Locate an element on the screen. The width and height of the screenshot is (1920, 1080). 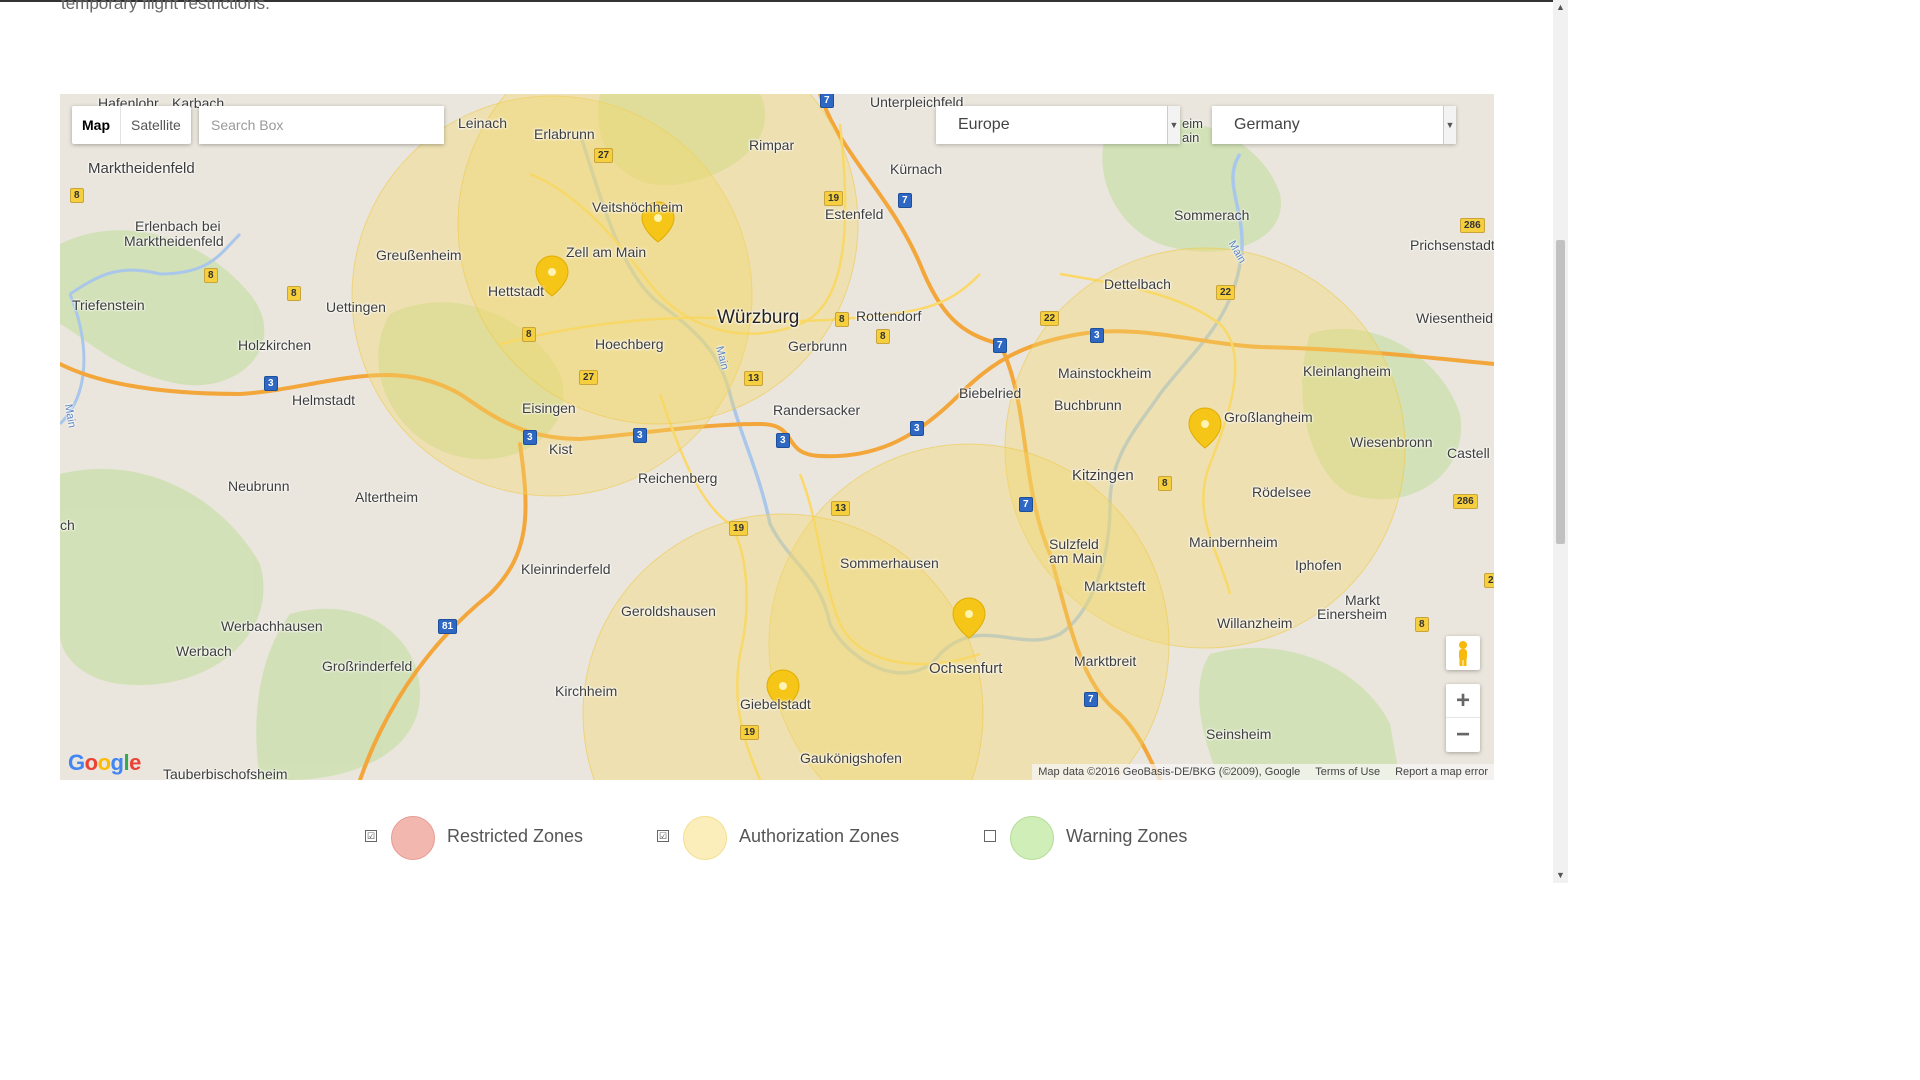
place-label: Castell is located at coordinates (1468, 453).